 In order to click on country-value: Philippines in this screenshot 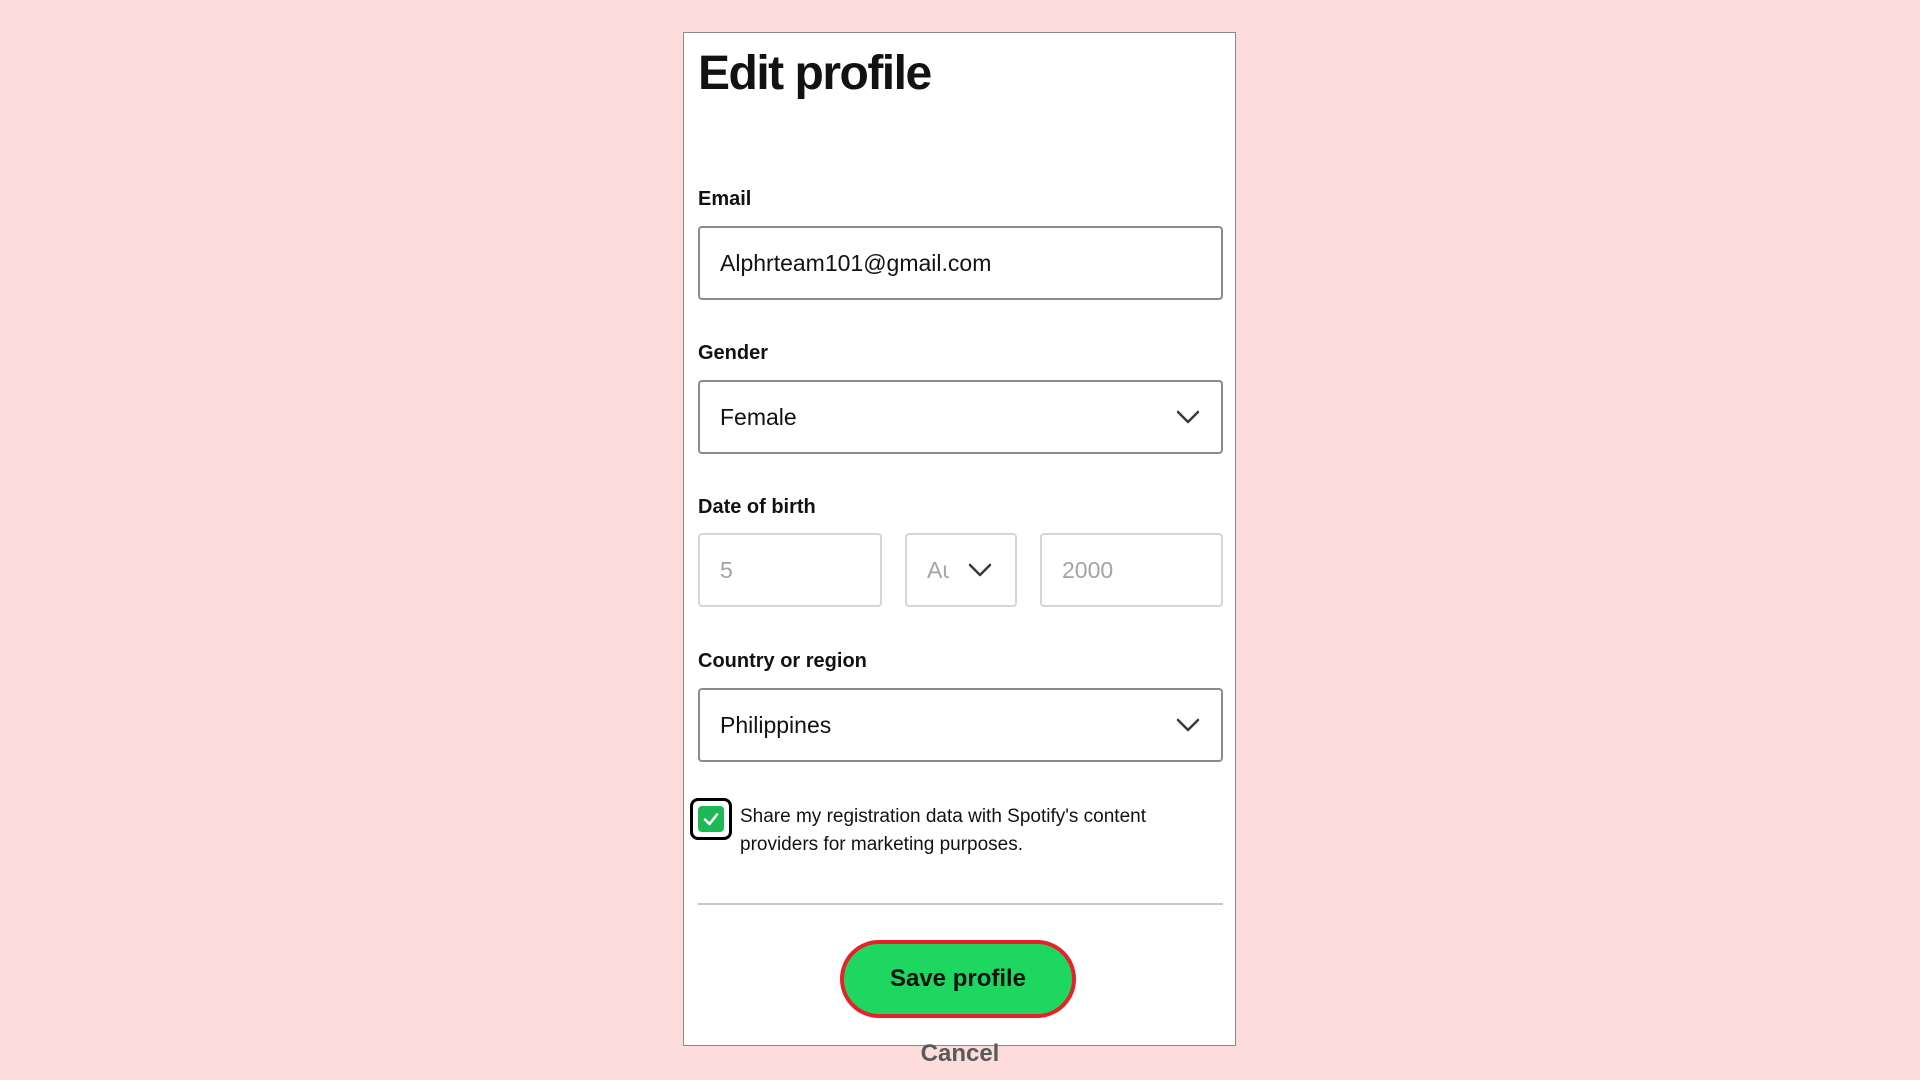, I will do `click(776, 724)`.